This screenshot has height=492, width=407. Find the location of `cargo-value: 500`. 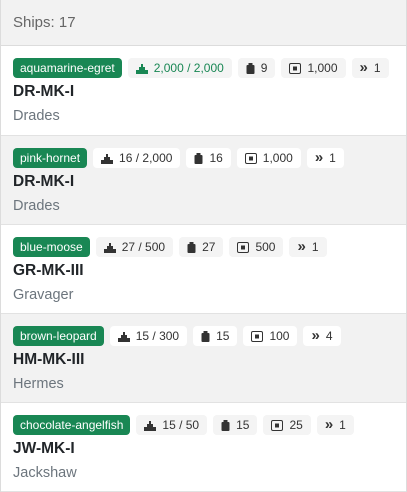

cargo-value: 500 is located at coordinates (265, 247).